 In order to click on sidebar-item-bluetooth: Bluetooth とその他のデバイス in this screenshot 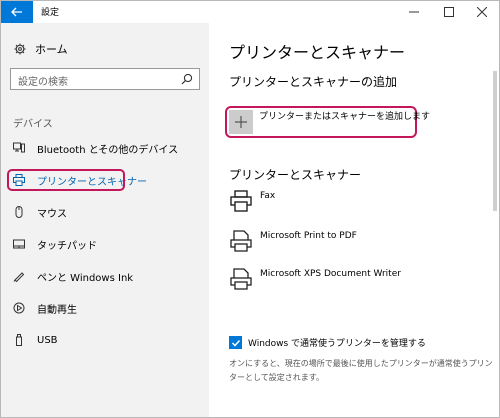, I will do `click(105, 148)`.